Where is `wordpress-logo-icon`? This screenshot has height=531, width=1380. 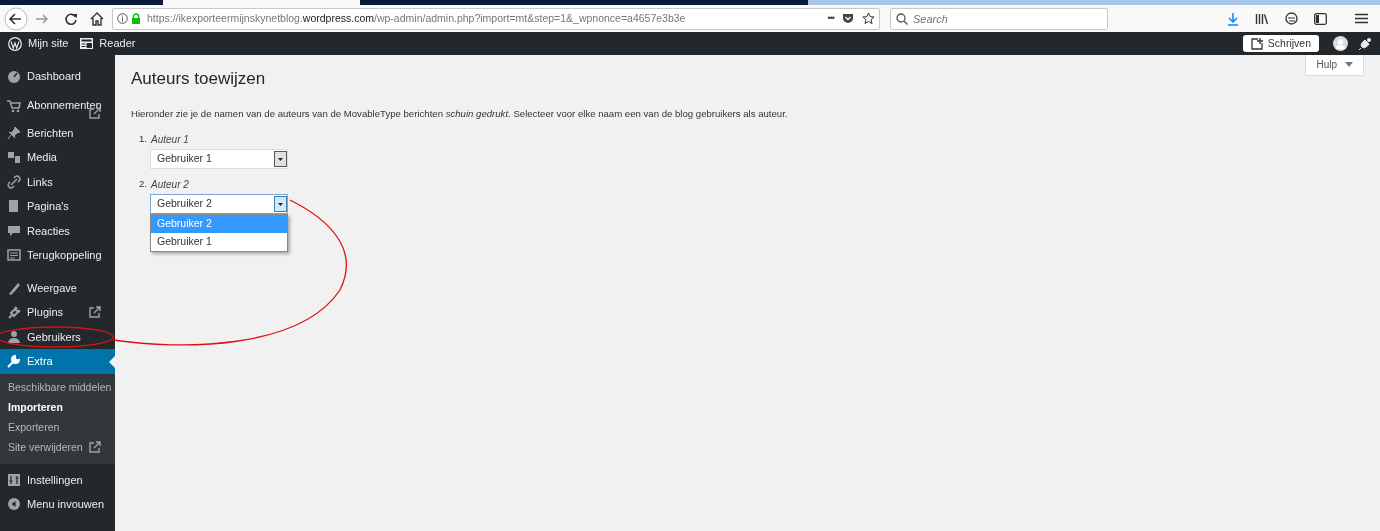
wordpress-logo-icon is located at coordinates (15, 43).